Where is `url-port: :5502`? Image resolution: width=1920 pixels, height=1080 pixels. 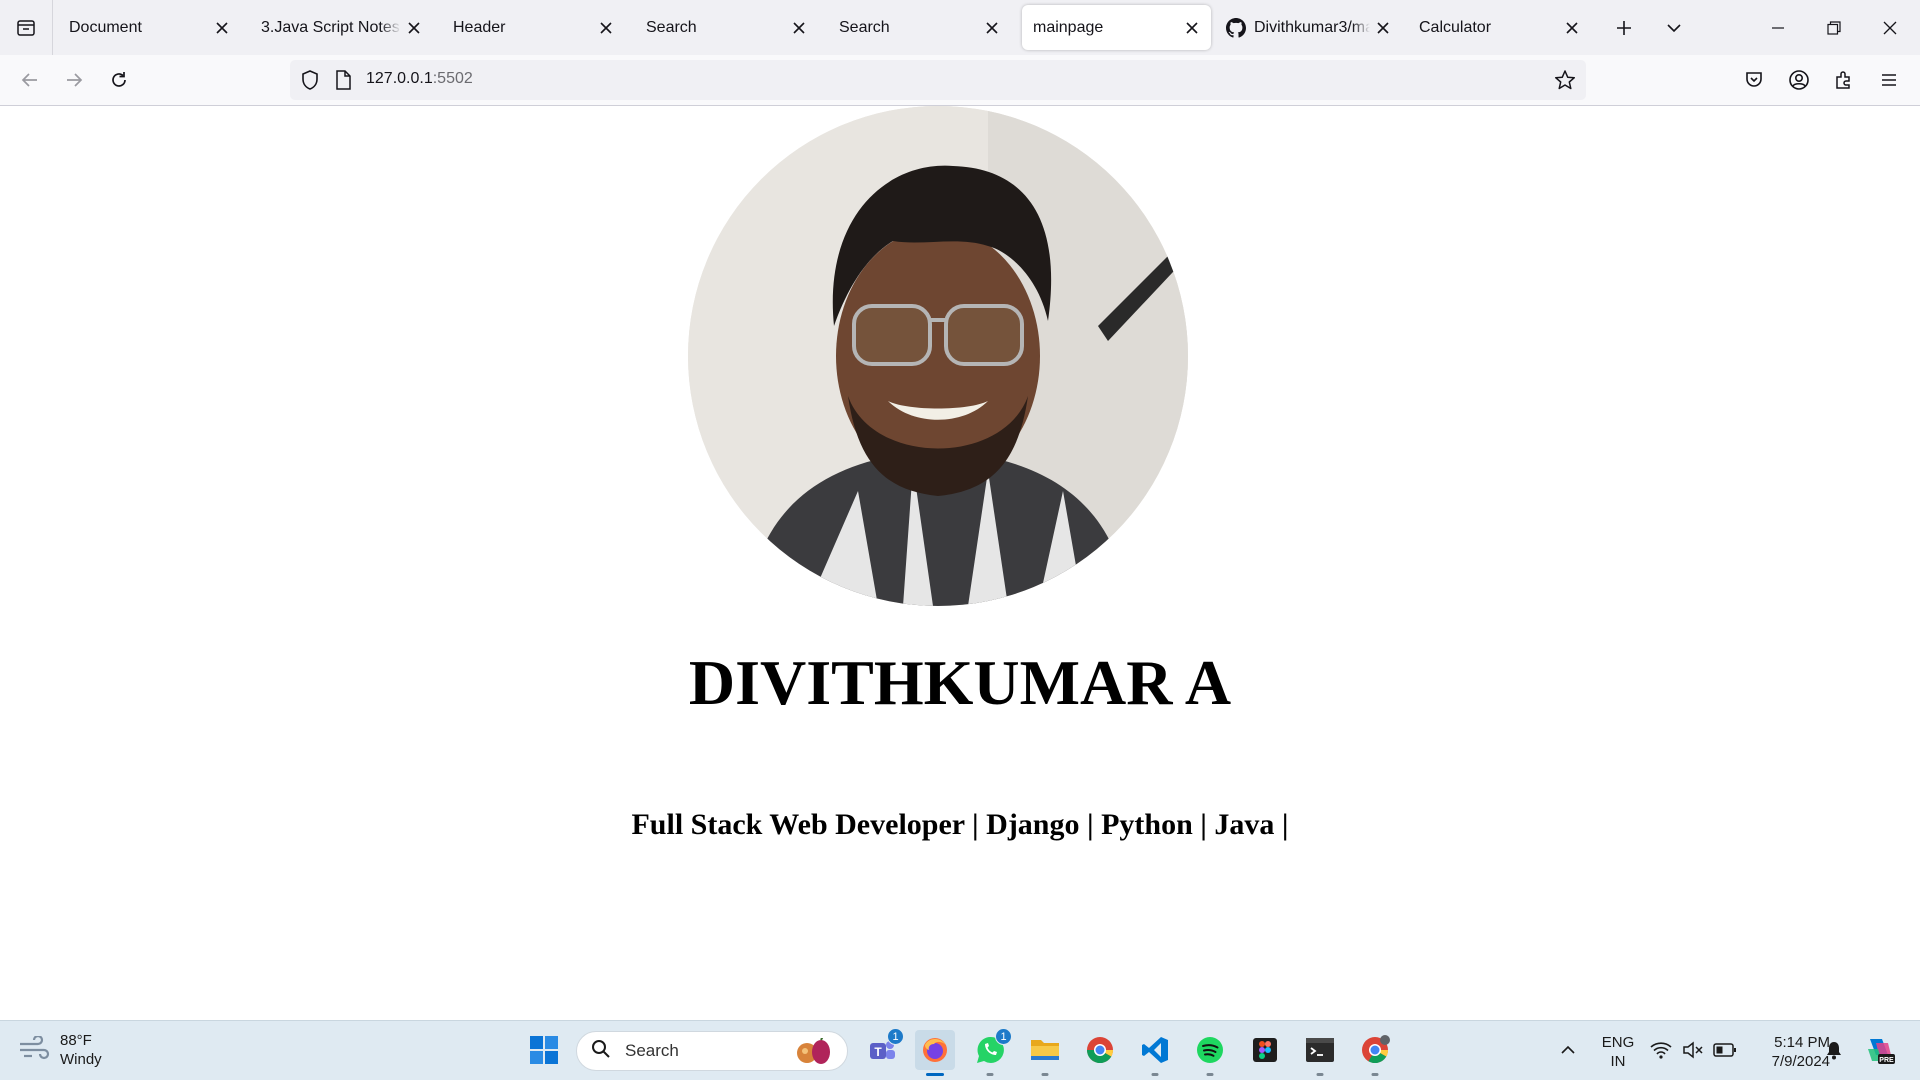
url-port: :5502 is located at coordinates (452, 78).